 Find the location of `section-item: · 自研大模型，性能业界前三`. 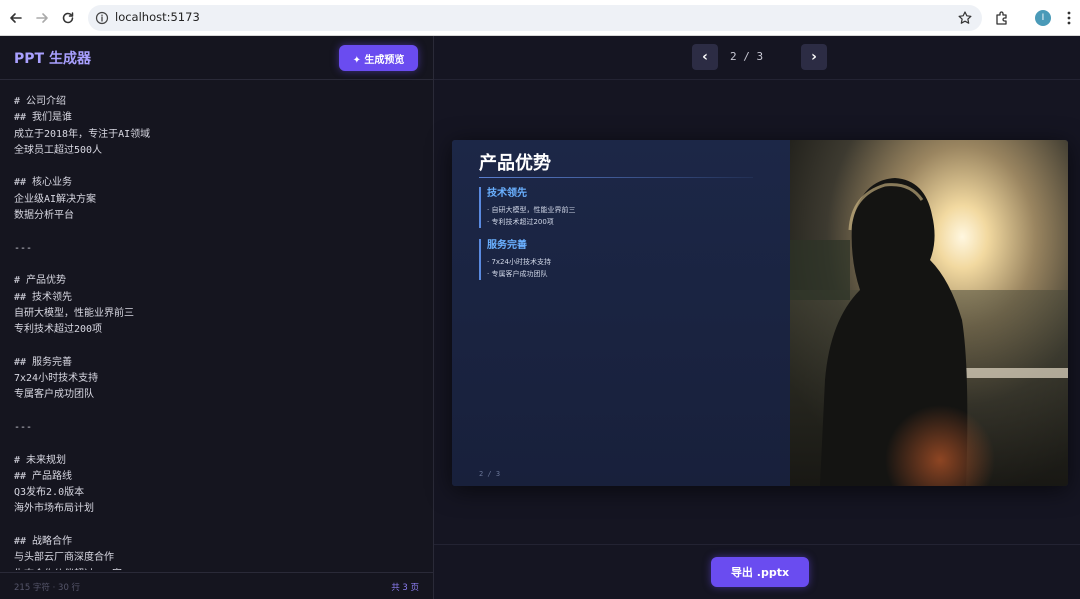

section-item: · 自研大模型，性能业界前三 is located at coordinates (531, 210).